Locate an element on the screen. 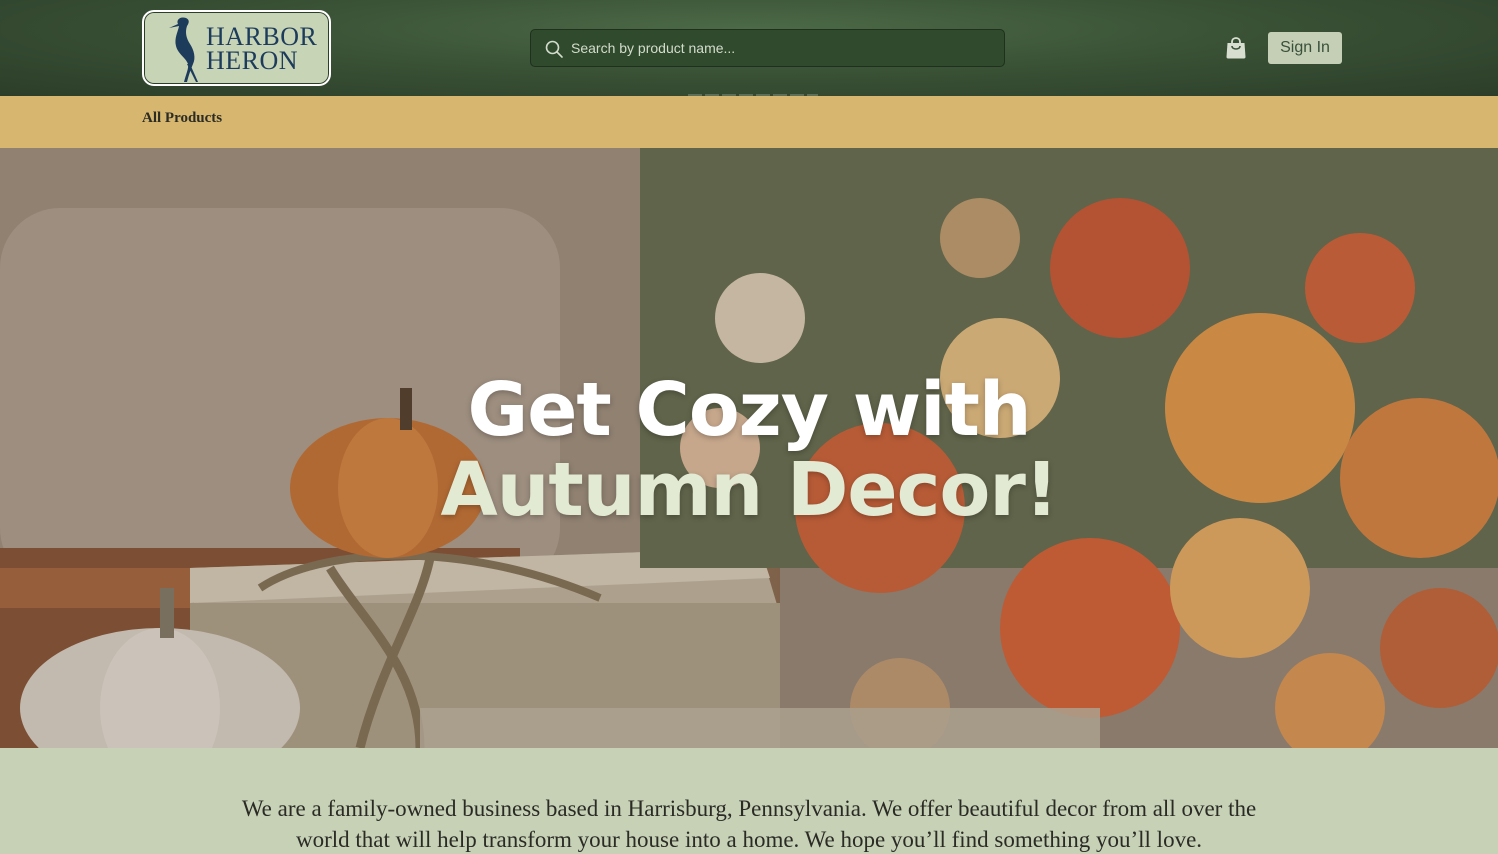  sign-in-button: Sign In is located at coordinates (1305, 48).